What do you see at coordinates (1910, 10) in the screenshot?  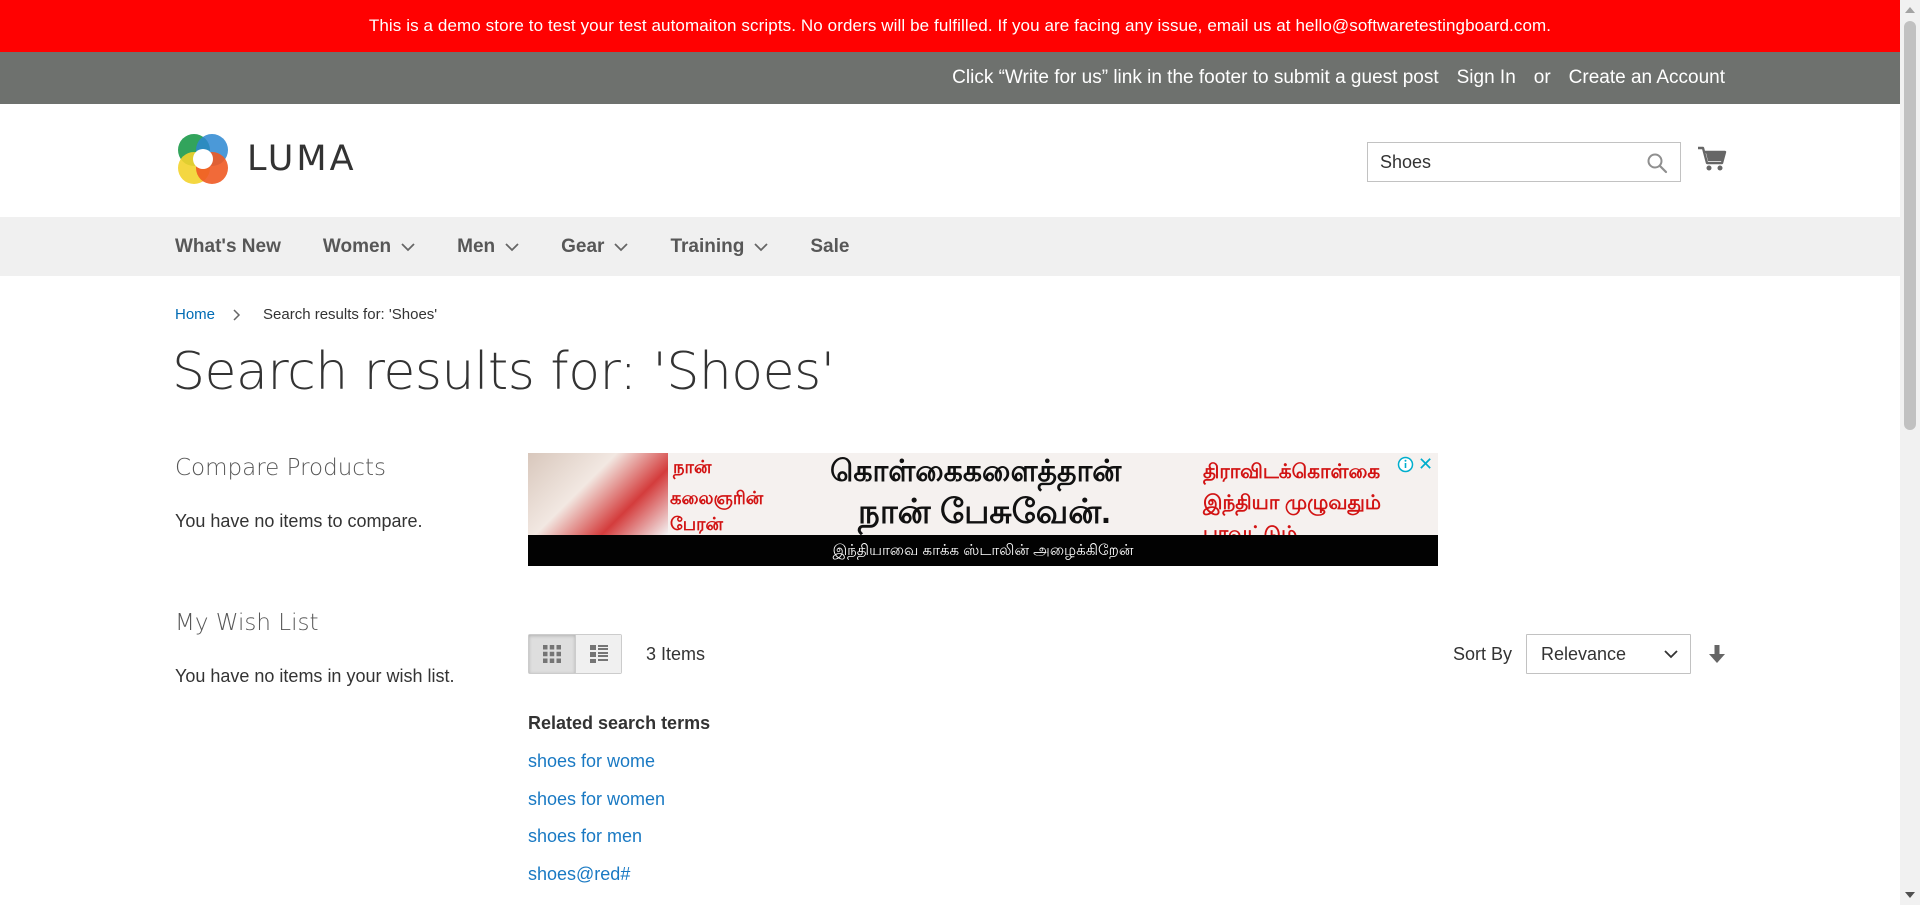 I see `scroll-up-arrow-icon` at bounding box center [1910, 10].